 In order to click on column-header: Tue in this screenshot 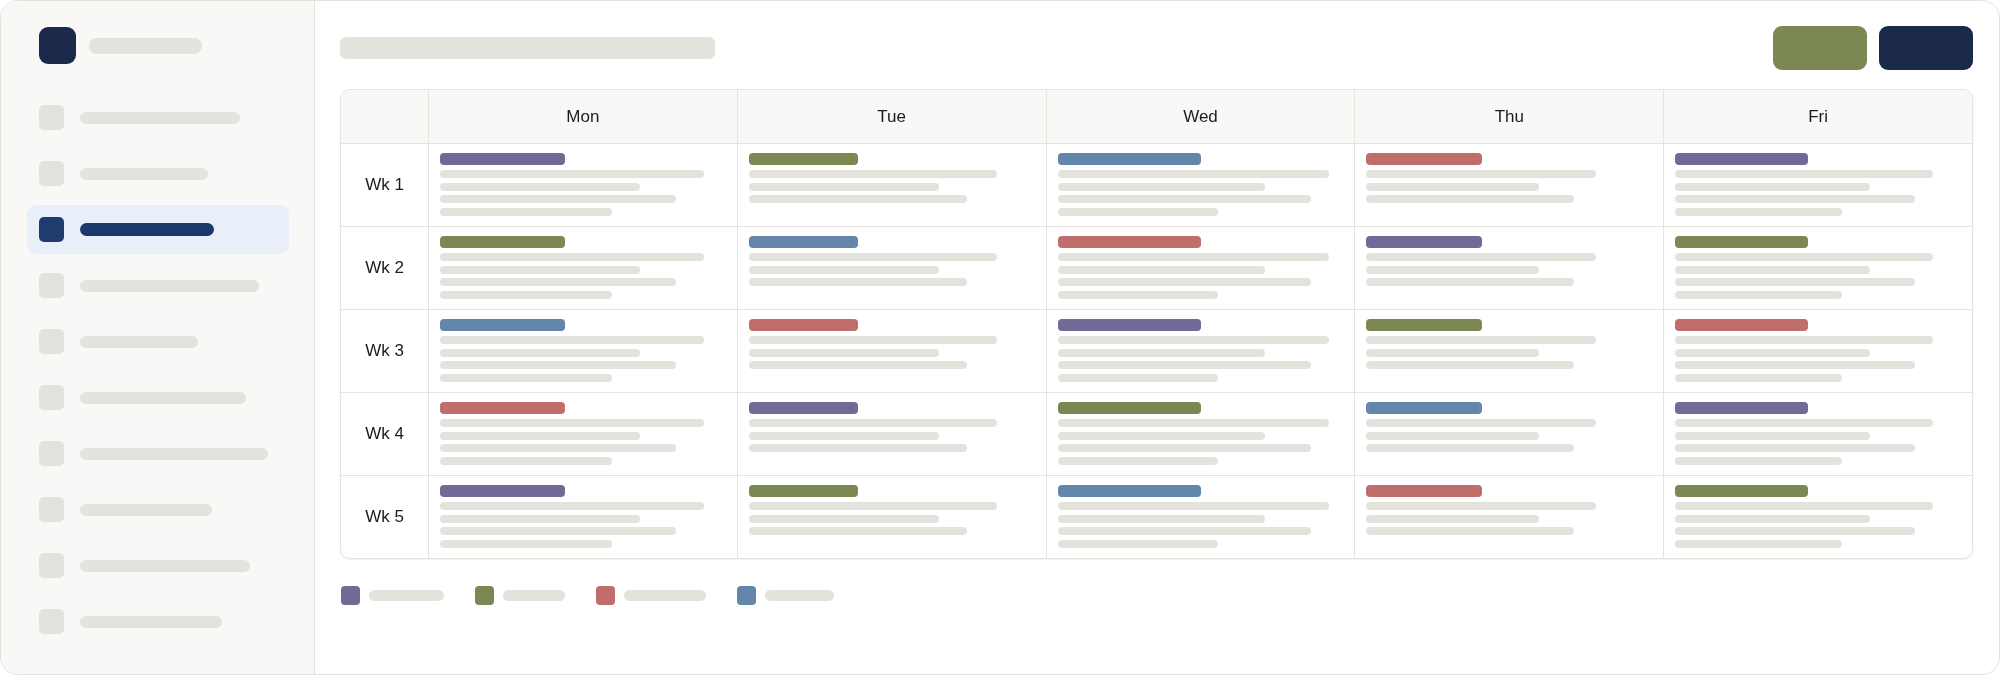, I will do `click(891, 116)`.